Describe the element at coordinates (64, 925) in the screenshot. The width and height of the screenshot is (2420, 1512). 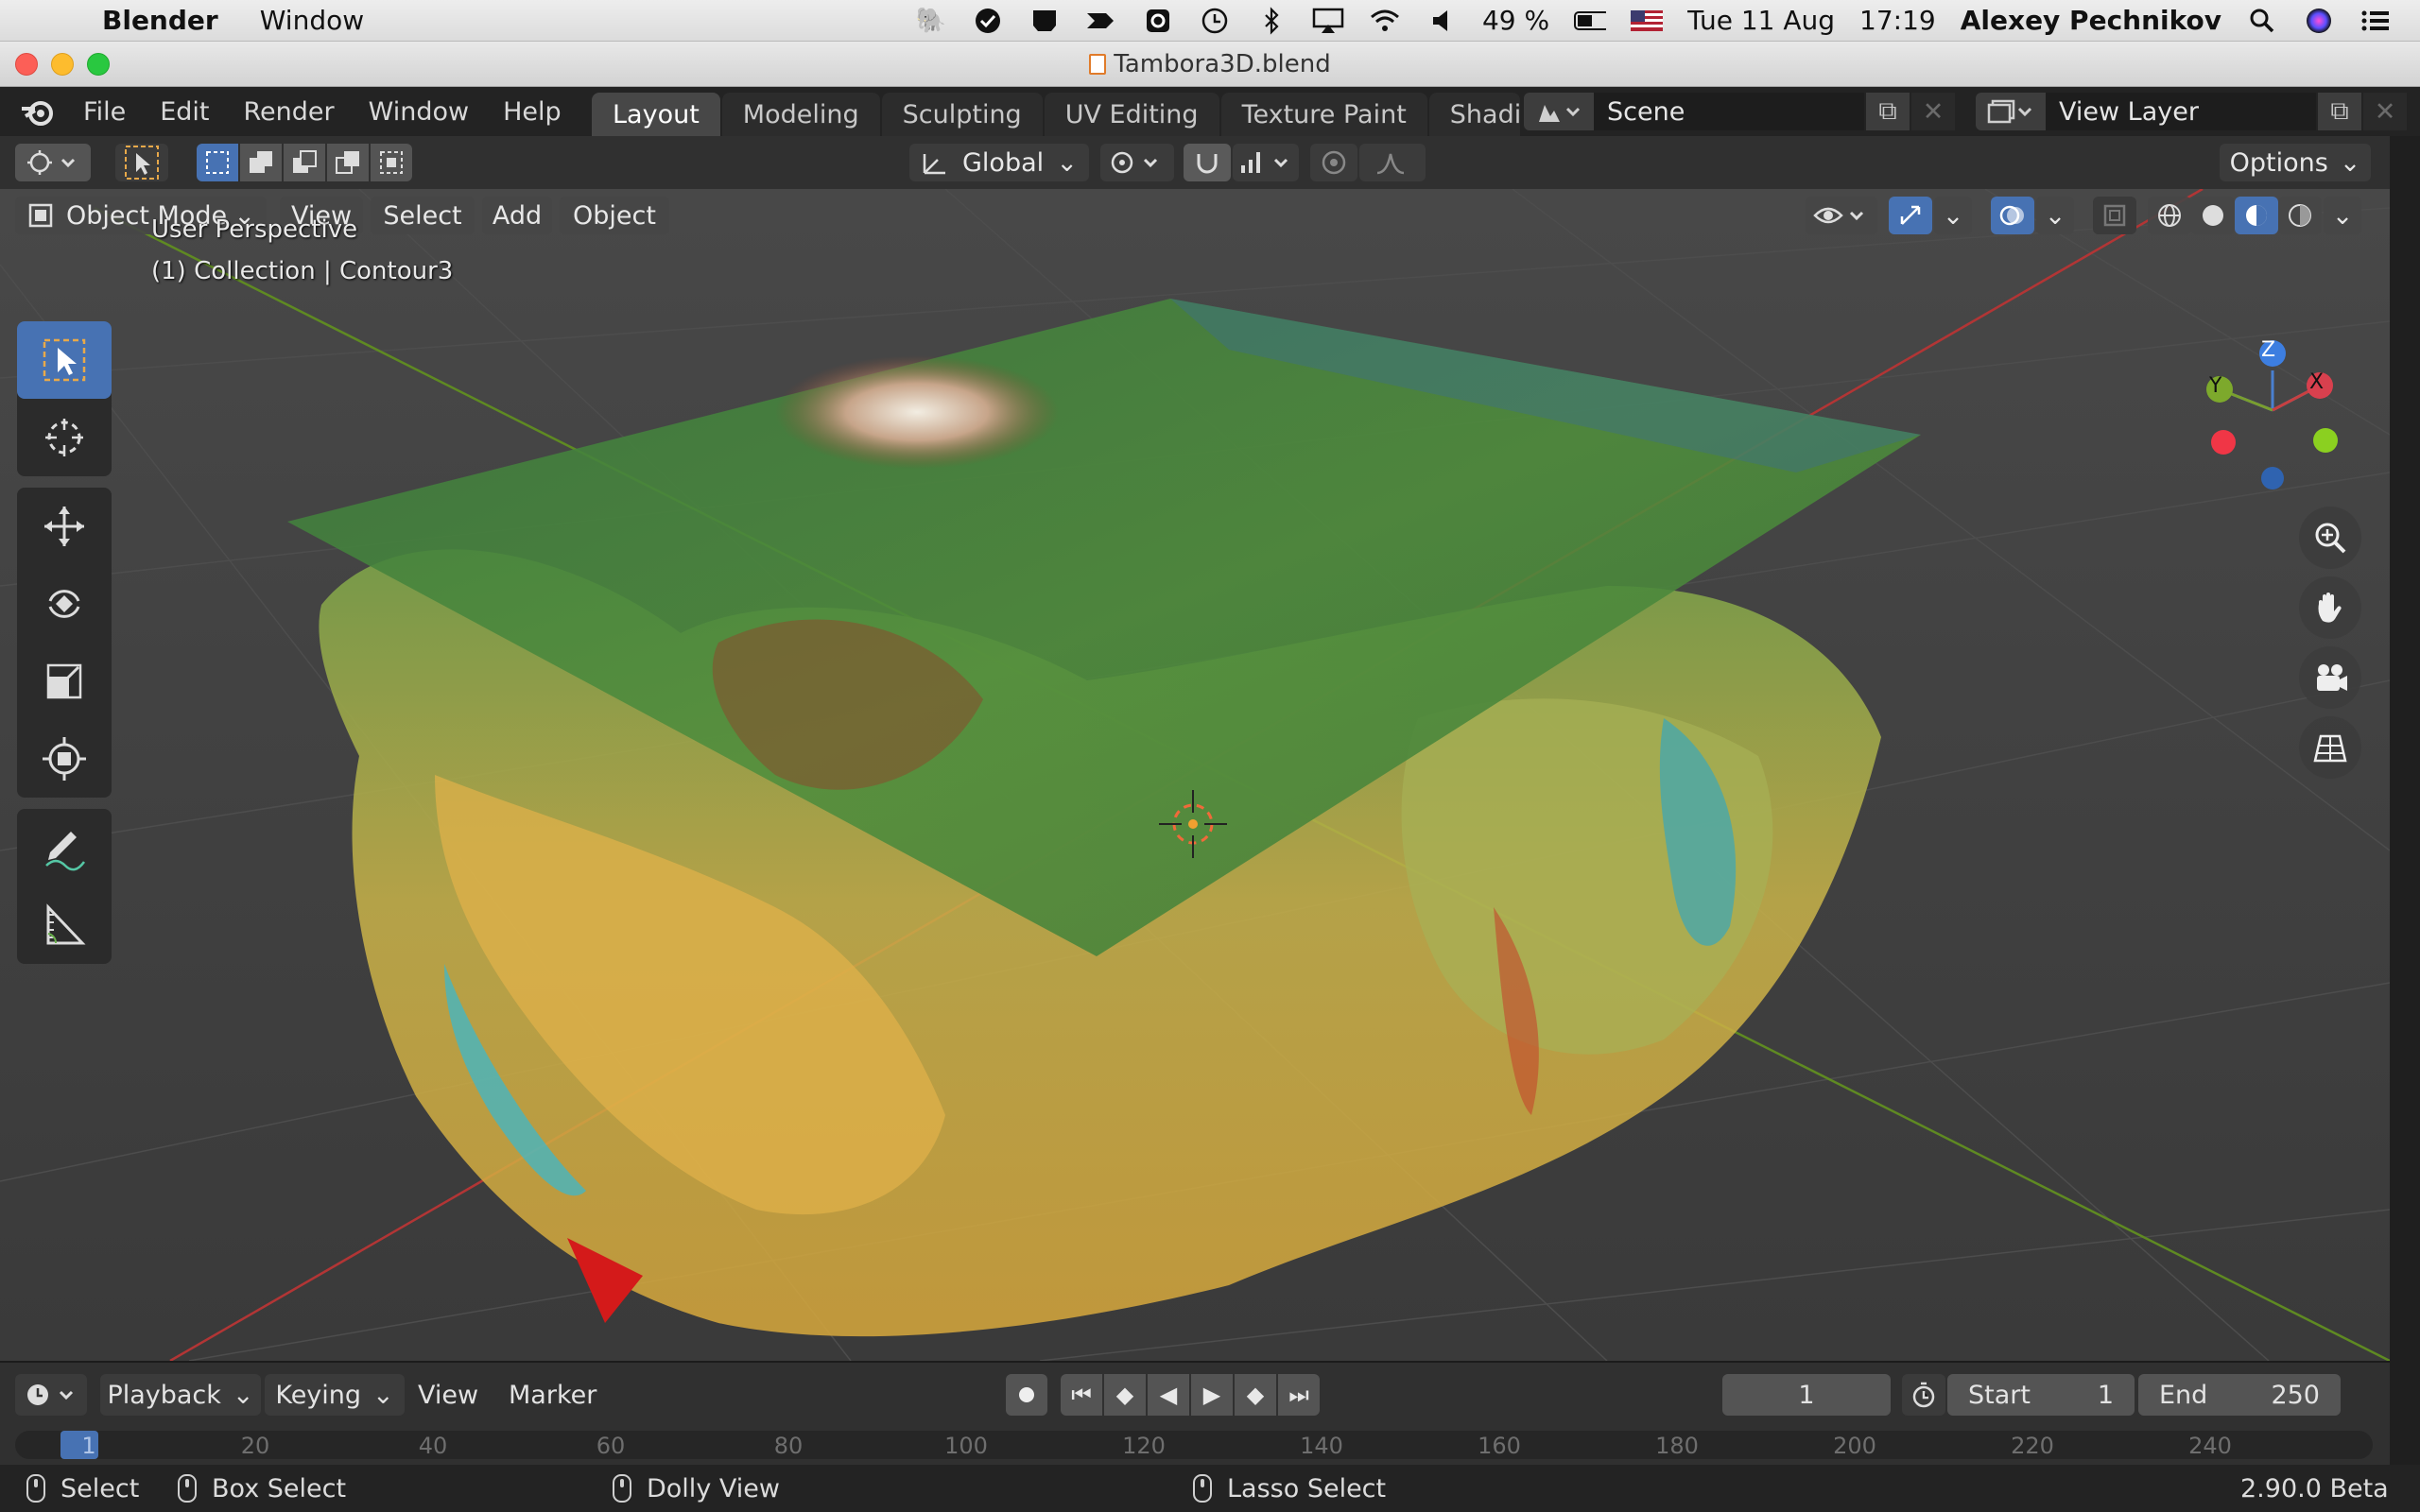
I see `measure-tool-icon` at that location.